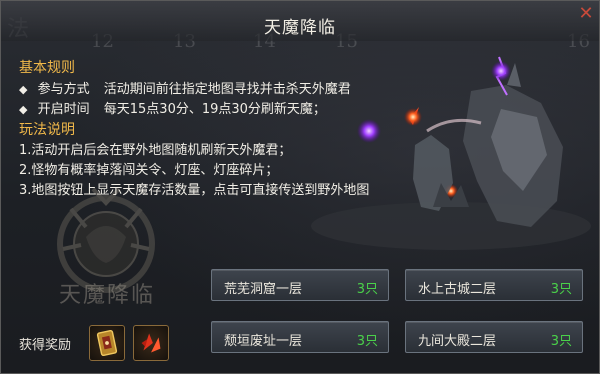 The height and width of the screenshot is (374, 600). Describe the element at coordinates (155, 150) in the screenshot. I see `gameplay-line: 1.活动开启后会在野外地图随机刷新天外魔君；` at that location.